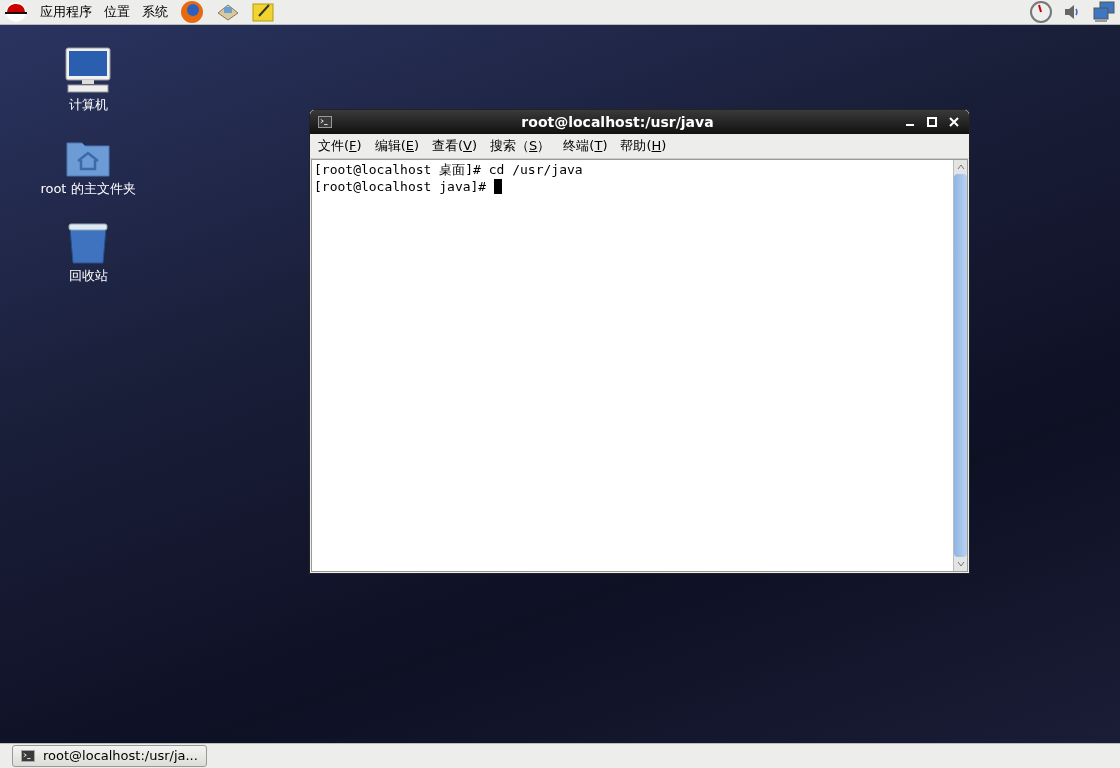 The image size is (1120, 768). What do you see at coordinates (88, 188) in the screenshot?
I see `desktop-icon-label: root 的主文件夹` at bounding box center [88, 188].